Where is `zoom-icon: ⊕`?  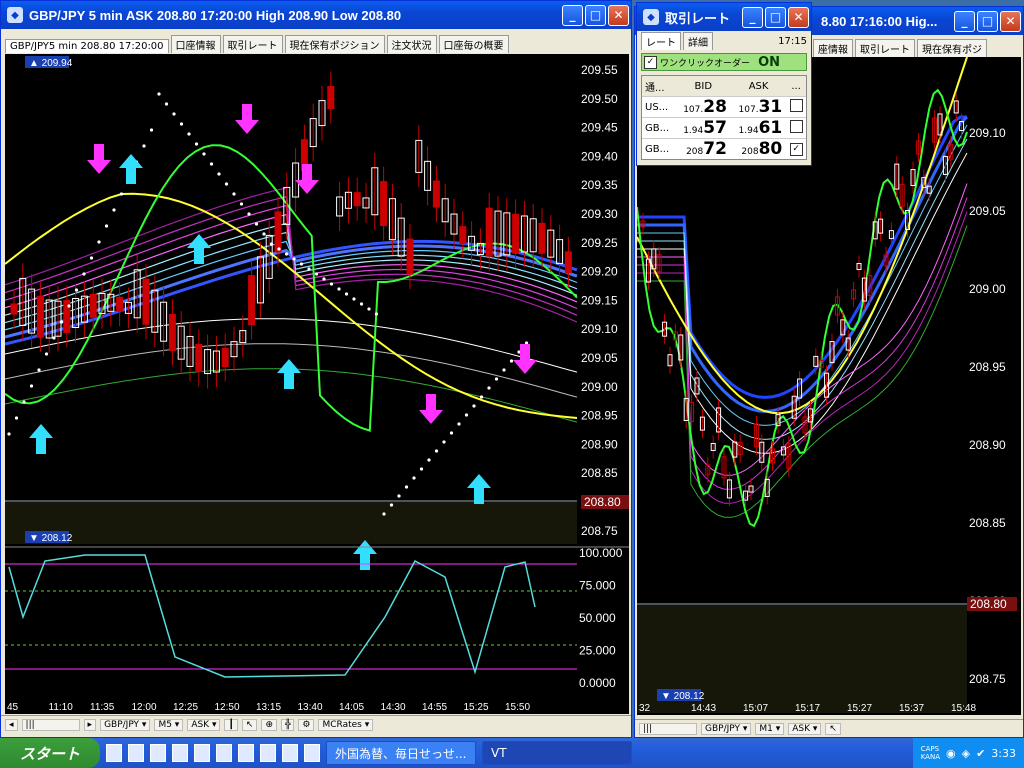
zoom-icon: ⊕ is located at coordinates (269, 724).